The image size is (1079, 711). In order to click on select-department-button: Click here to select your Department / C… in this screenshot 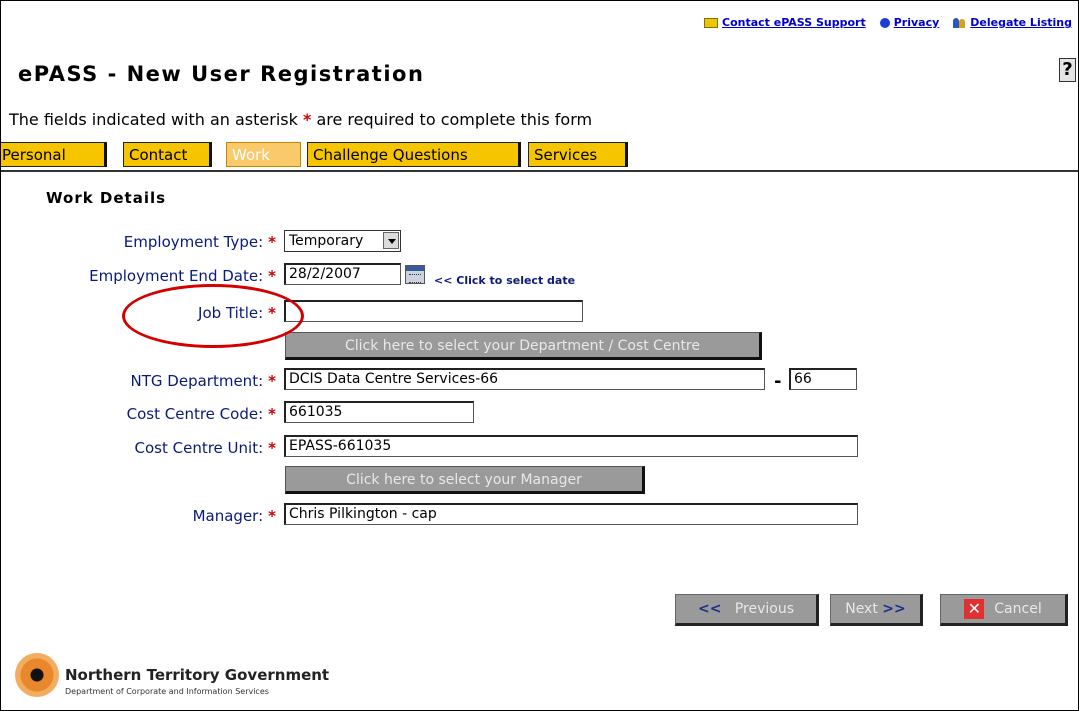, I will do `click(523, 346)`.